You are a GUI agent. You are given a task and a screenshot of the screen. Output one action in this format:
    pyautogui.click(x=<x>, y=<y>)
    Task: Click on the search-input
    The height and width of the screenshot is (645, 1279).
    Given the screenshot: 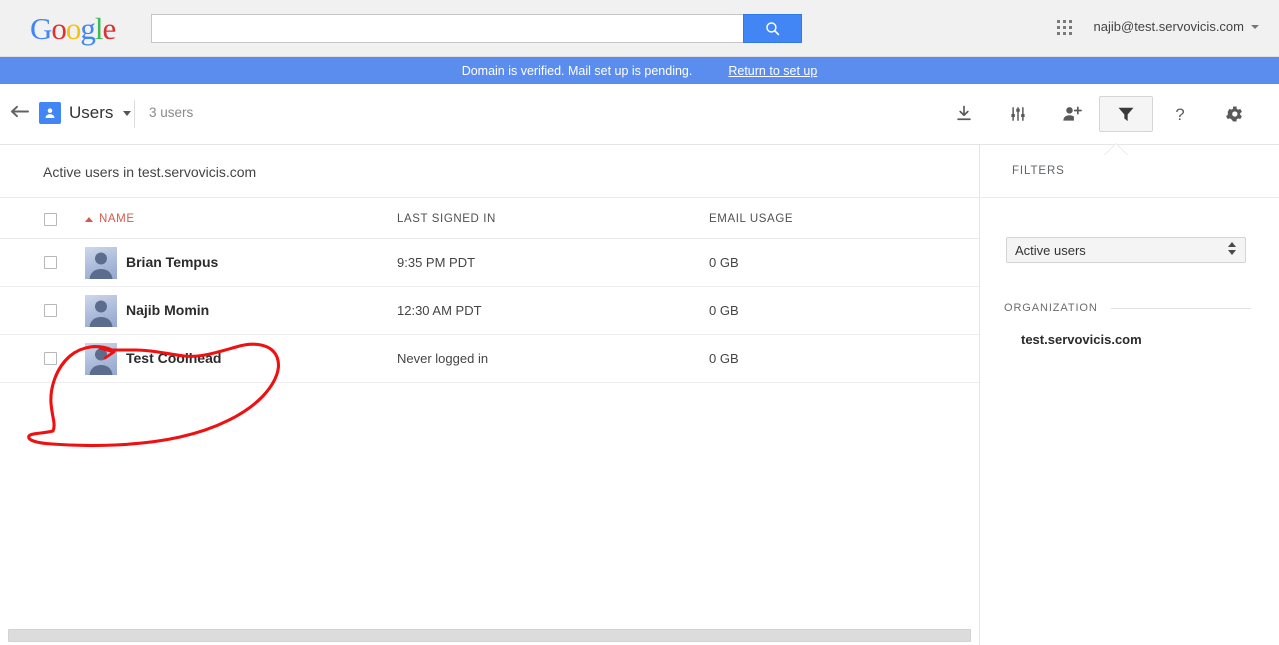 What is the action you would take?
    pyautogui.click(x=447, y=28)
    